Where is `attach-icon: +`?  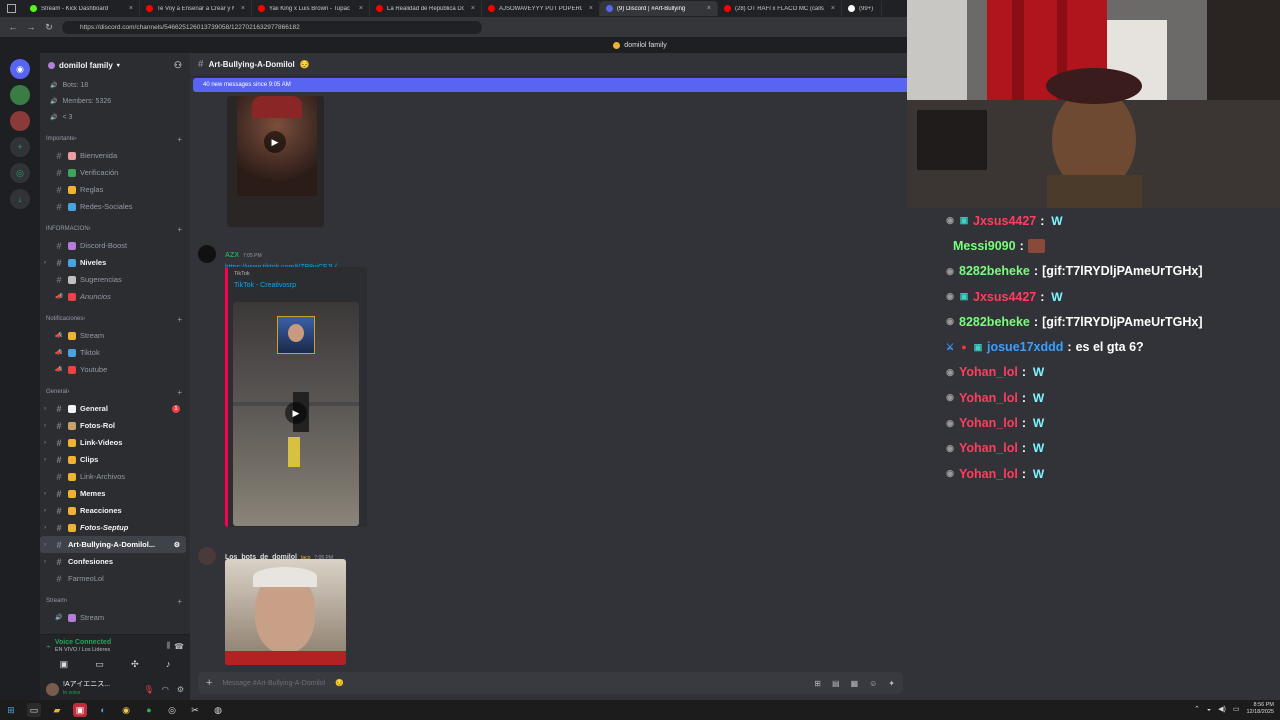 attach-icon: + is located at coordinates (209, 683).